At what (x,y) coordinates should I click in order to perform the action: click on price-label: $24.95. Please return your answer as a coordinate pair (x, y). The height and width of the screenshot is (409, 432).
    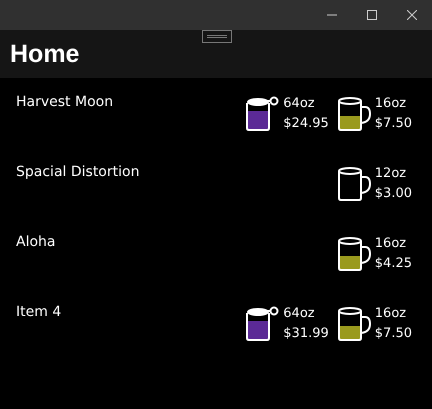
    Looking at the image, I should click on (306, 124).